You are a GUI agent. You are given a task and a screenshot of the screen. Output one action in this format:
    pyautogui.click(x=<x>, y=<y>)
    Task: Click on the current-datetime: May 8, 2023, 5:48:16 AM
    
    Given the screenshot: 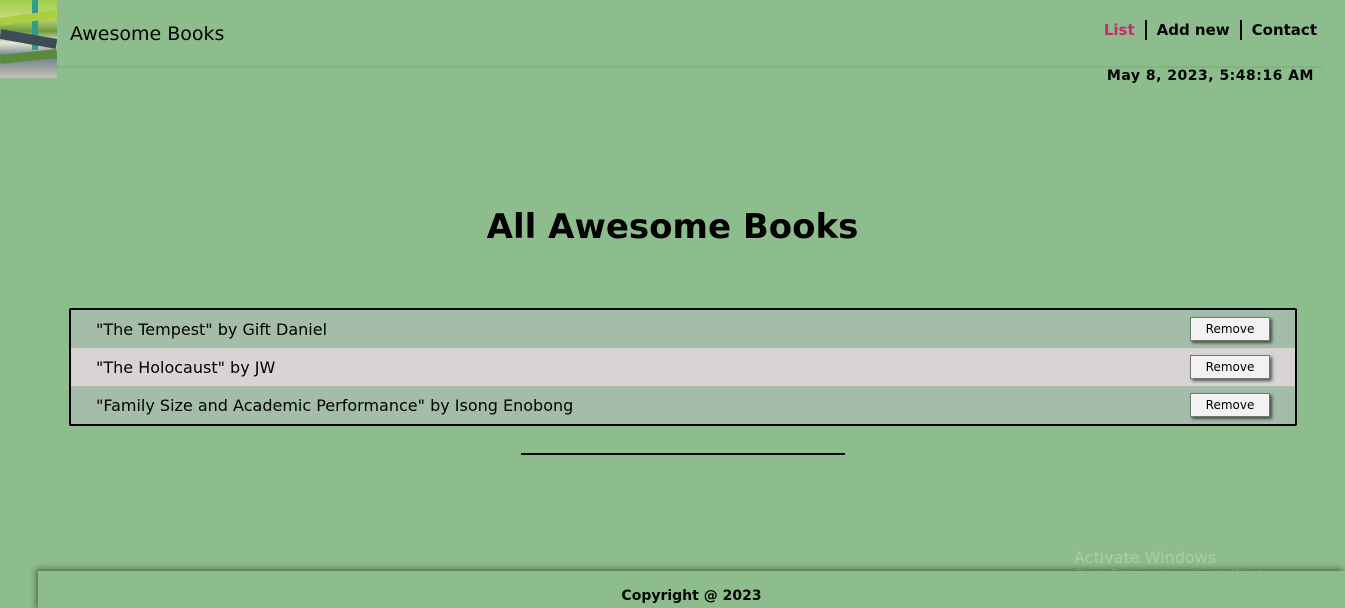 What is the action you would take?
    pyautogui.click(x=1210, y=76)
    